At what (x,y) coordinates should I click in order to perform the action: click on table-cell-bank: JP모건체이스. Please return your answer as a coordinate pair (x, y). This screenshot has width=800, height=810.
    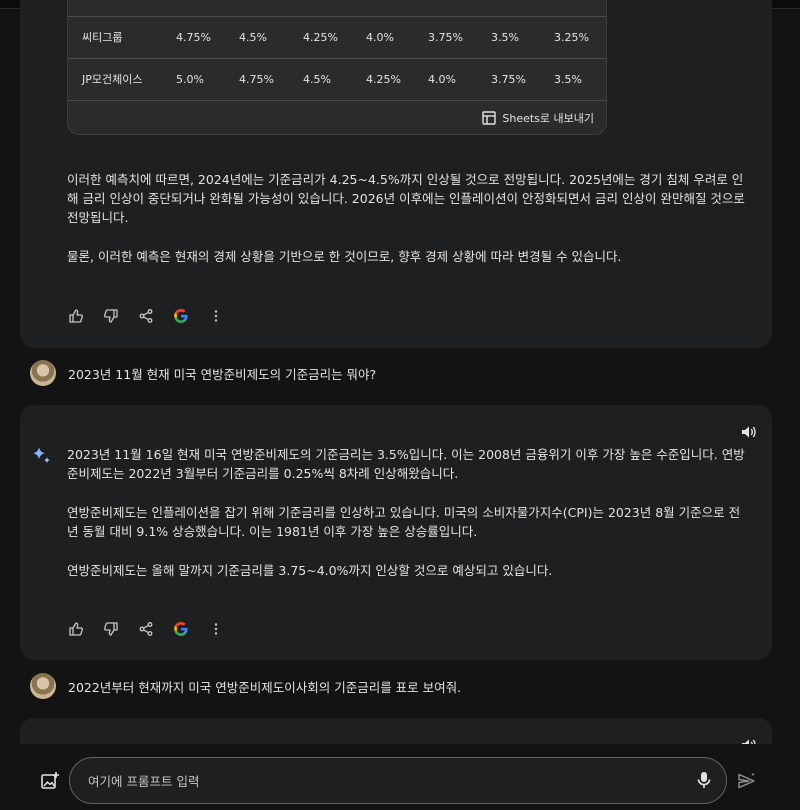
    Looking at the image, I should click on (112, 79).